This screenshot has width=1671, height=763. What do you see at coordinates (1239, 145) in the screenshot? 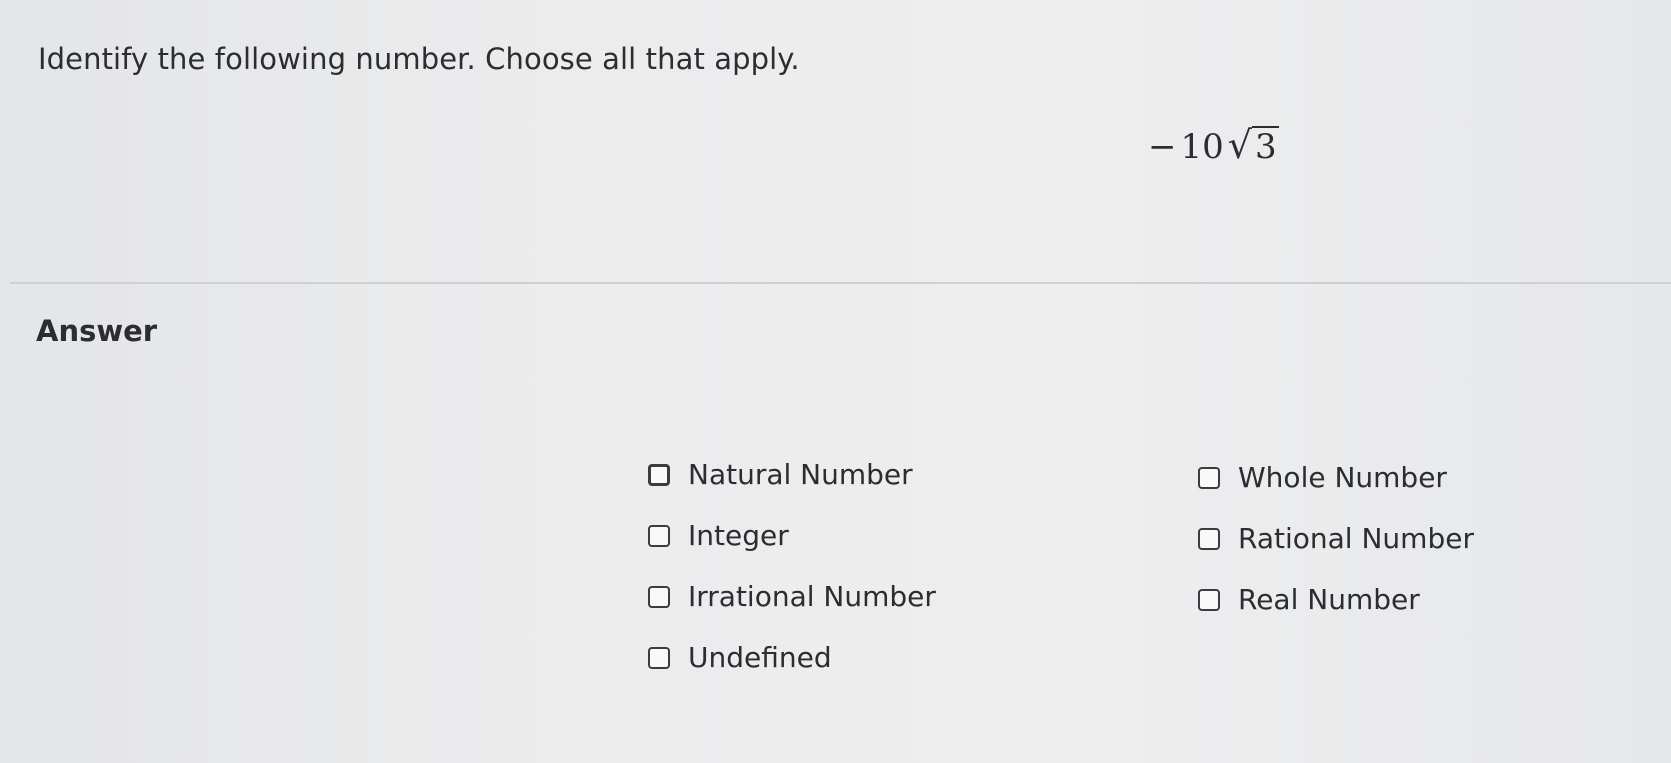
I see `radical-symbol: √` at bounding box center [1239, 145].